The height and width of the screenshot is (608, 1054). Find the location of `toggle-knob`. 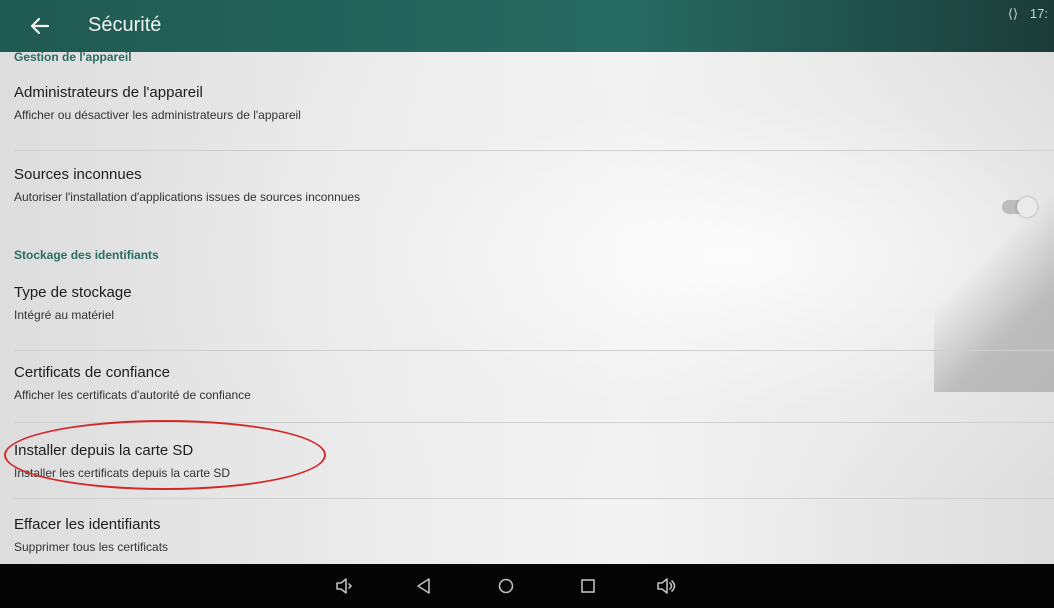

toggle-knob is located at coordinates (1027, 207).